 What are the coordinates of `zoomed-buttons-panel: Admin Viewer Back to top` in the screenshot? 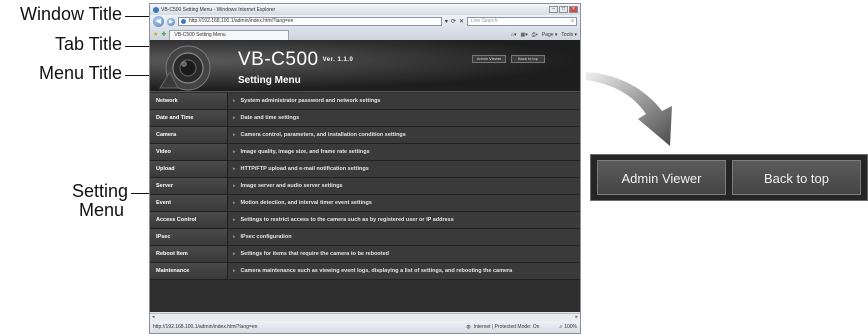 It's located at (729, 177).